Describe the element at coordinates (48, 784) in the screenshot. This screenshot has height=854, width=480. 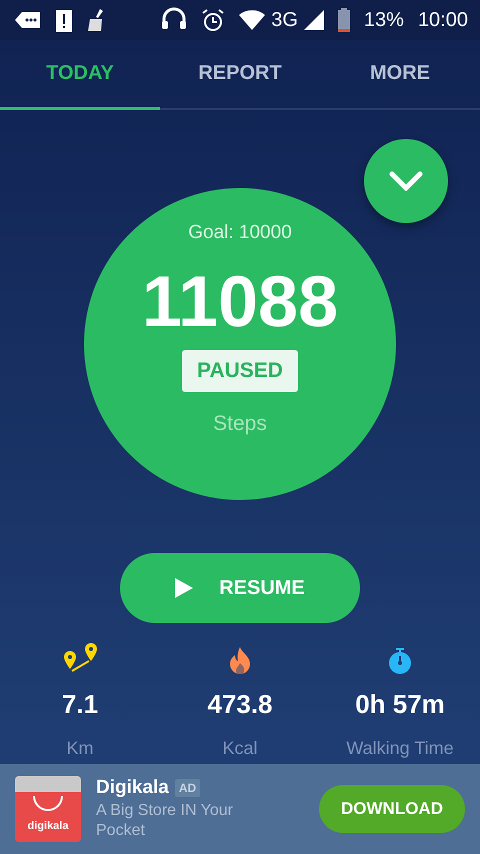
I see `logo-band` at that location.